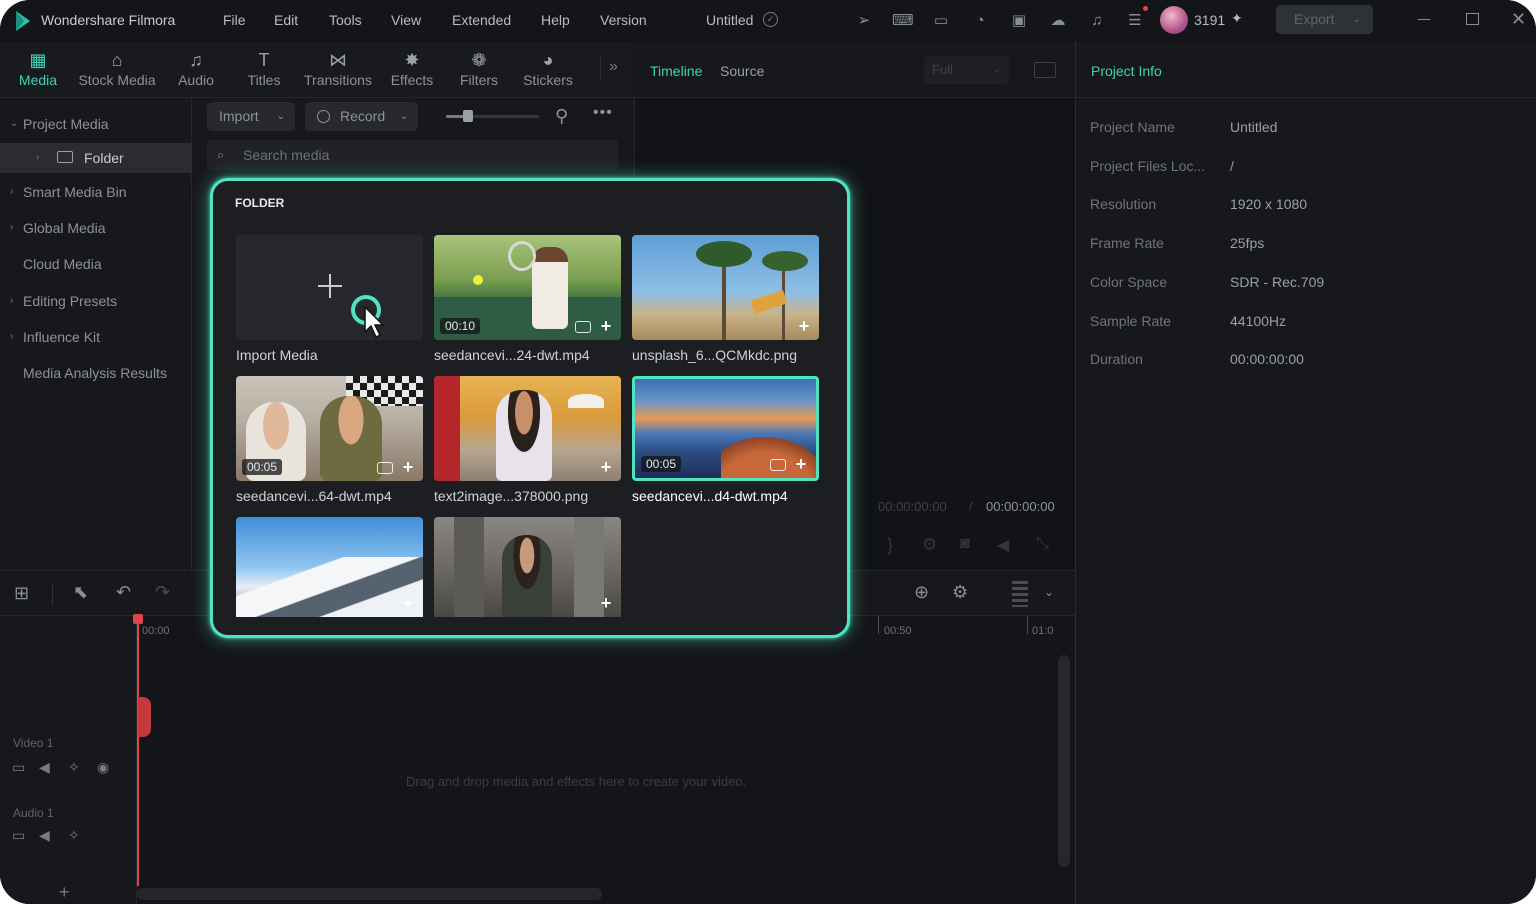 This screenshot has height=904, width=1536. I want to click on undo-icon: ↶, so click(123, 592).